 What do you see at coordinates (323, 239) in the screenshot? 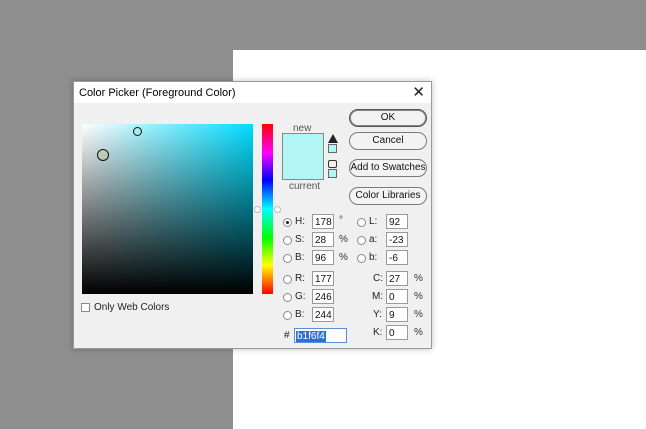
I see `s-input: 28` at bounding box center [323, 239].